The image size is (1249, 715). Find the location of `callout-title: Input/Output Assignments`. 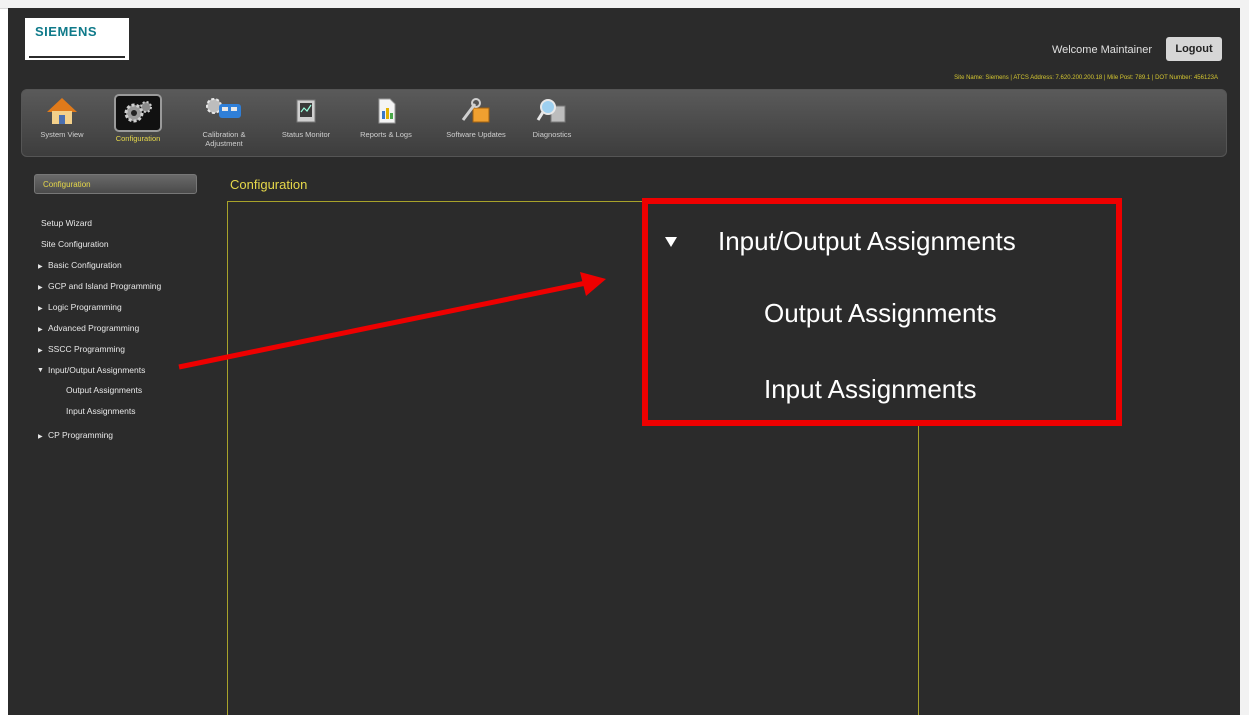

callout-title: Input/Output Assignments is located at coordinates (867, 241).